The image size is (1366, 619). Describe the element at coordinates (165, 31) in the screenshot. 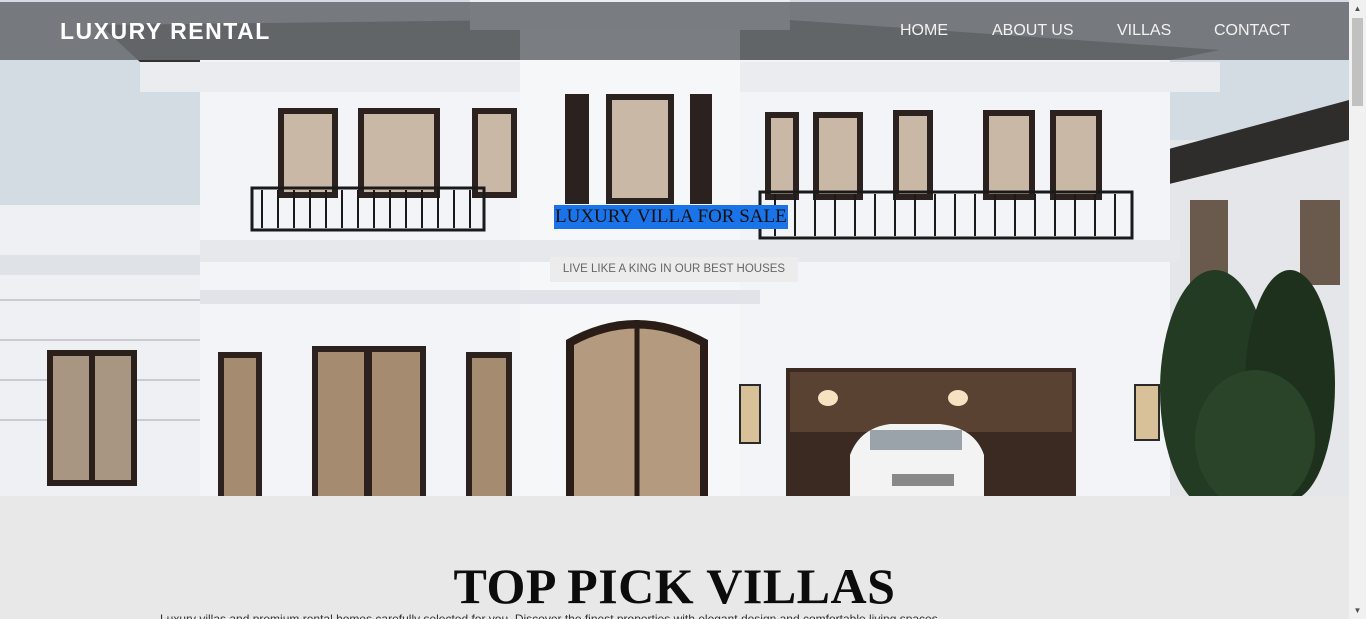

I see `brand-logo: LUXURY RENTAL` at that location.